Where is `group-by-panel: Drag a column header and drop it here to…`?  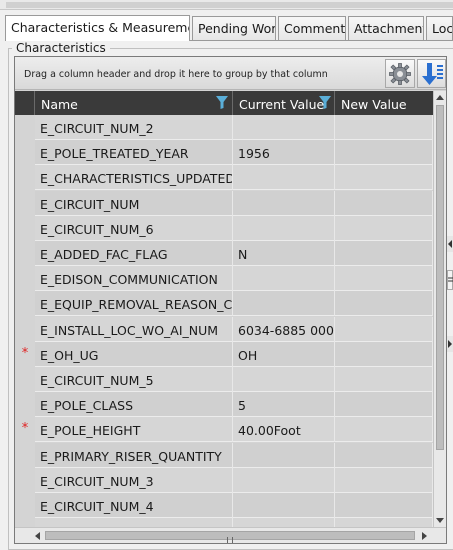
group-by-panel: Drag a column header and drop it here to… is located at coordinates (230, 73).